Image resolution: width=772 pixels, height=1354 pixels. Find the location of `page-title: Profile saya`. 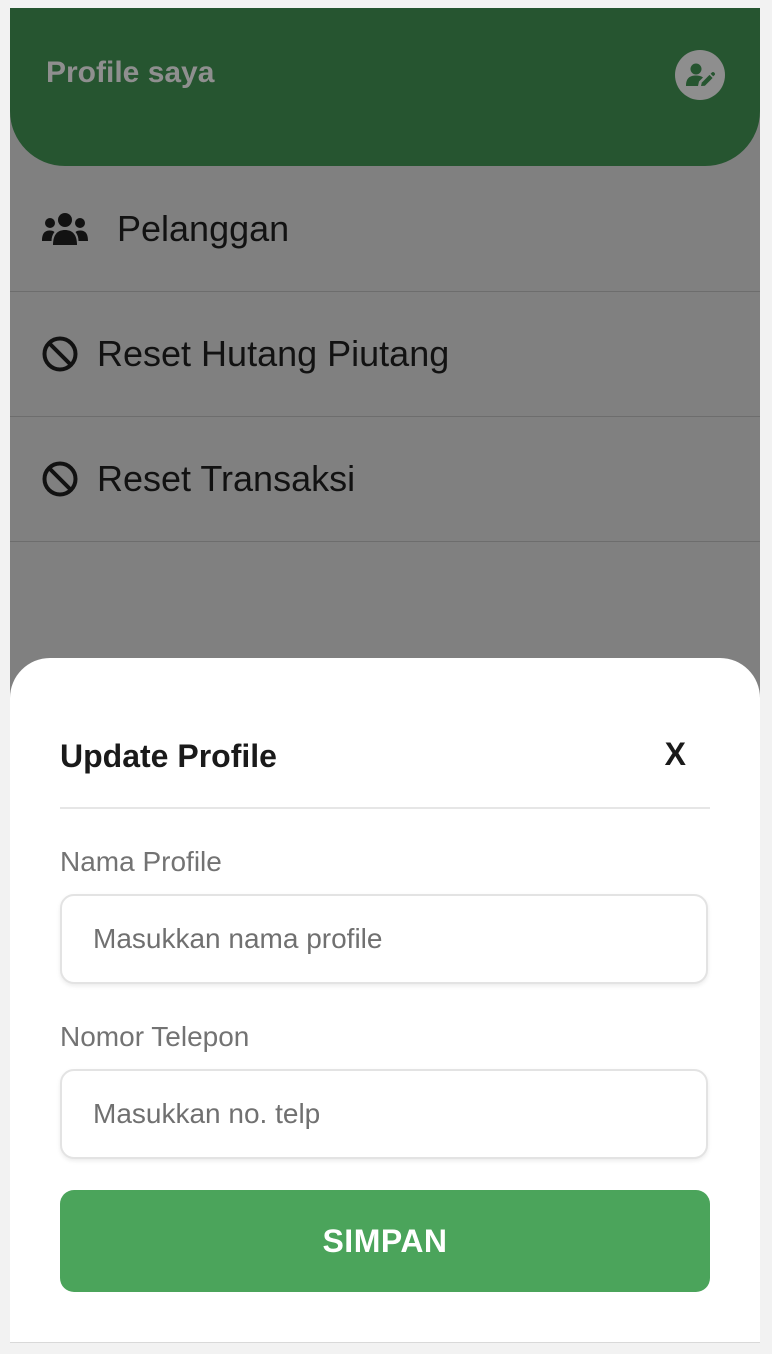

page-title: Profile saya is located at coordinates (130, 72).